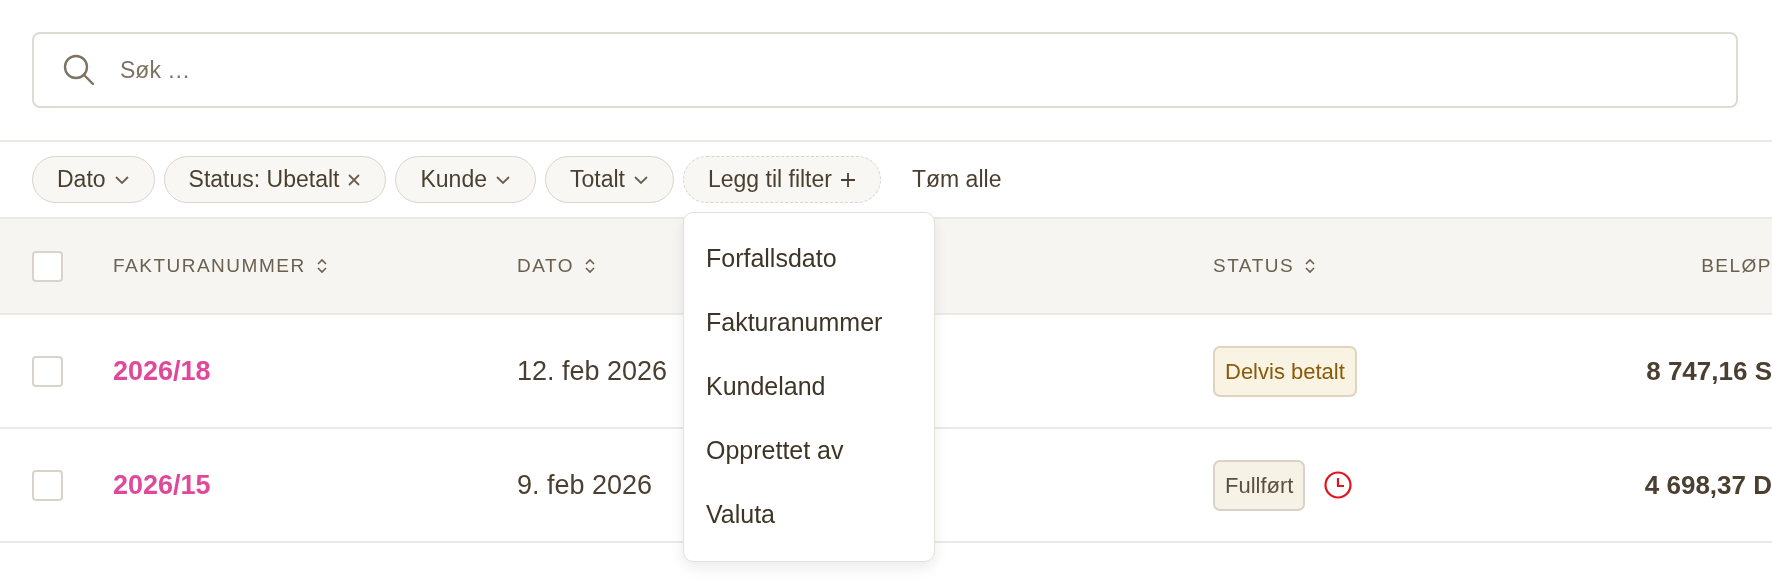  What do you see at coordinates (465, 179) in the screenshot?
I see `filter-chip: Kunde` at bounding box center [465, 179].